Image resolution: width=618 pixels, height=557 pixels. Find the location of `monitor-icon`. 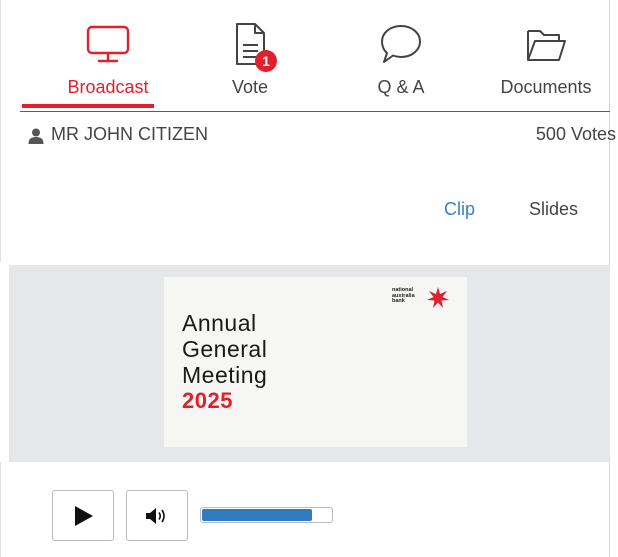

monitor-icon is located at coordinates (108, 44).